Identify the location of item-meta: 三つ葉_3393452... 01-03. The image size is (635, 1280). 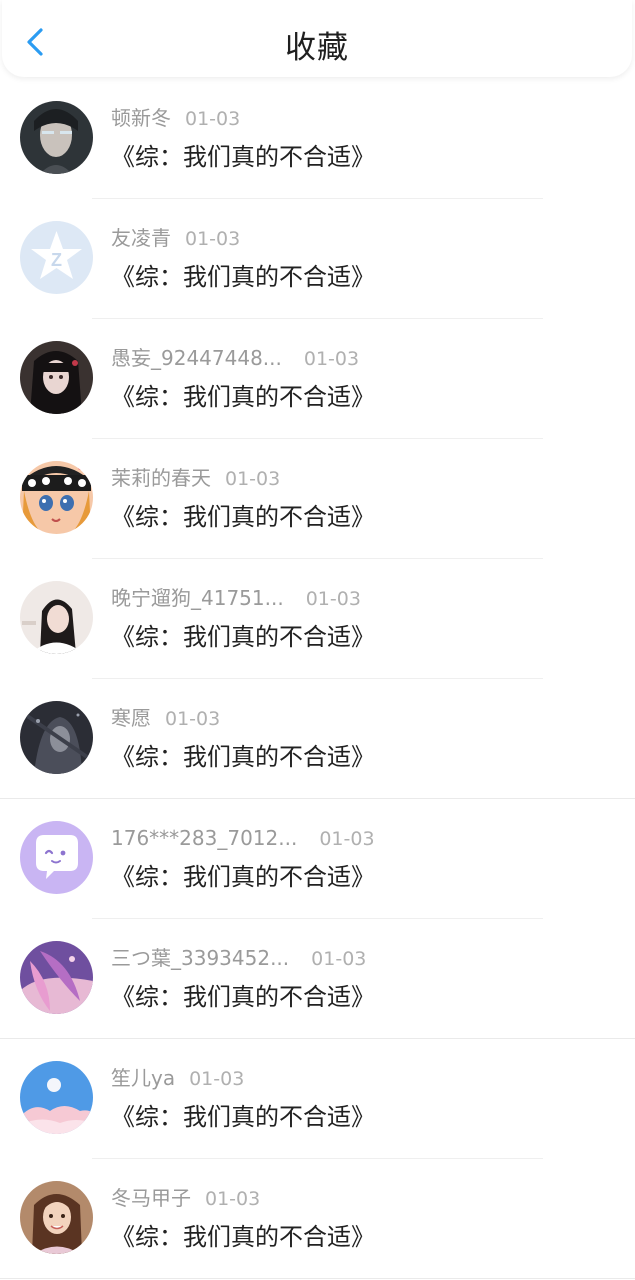
(238, 958).